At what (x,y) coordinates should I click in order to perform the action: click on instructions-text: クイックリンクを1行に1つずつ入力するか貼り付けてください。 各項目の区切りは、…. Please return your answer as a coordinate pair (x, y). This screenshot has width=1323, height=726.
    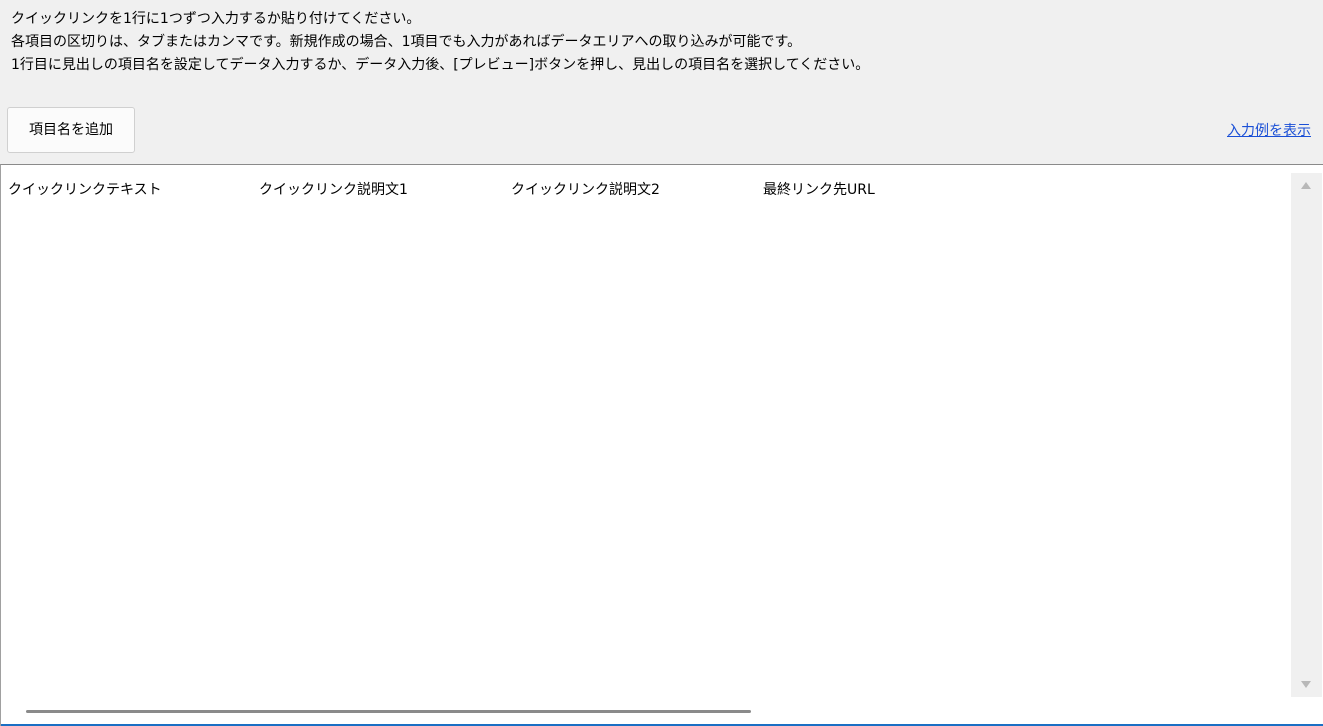
    Looking at the image, I should click on (440, 42).